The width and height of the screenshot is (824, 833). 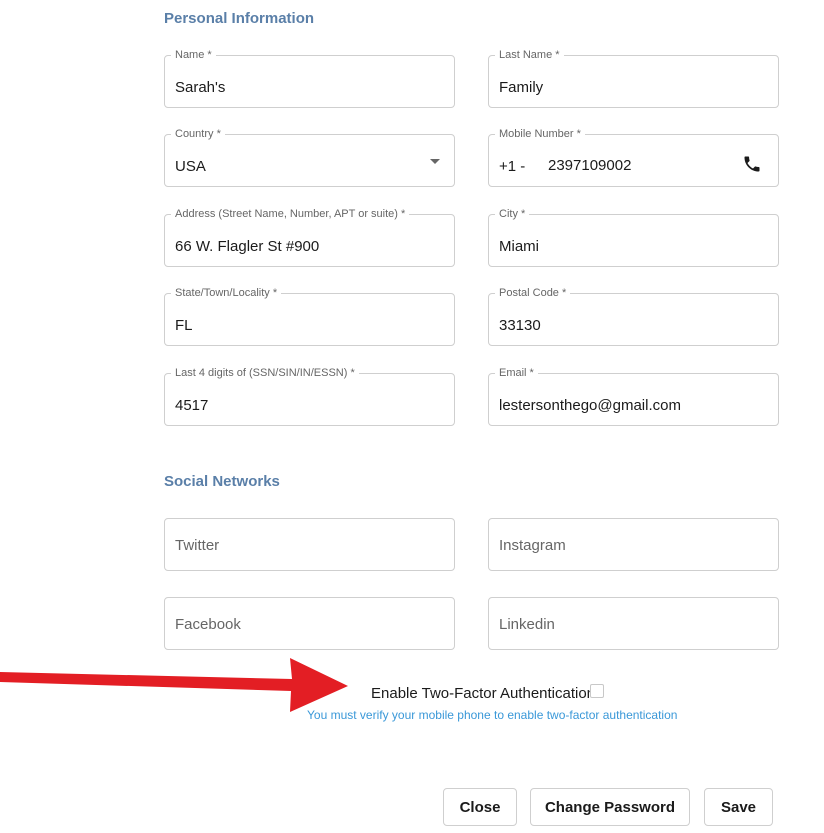 I want to click on phone-country-prefix: +1 -, so click(x=512, y=166).